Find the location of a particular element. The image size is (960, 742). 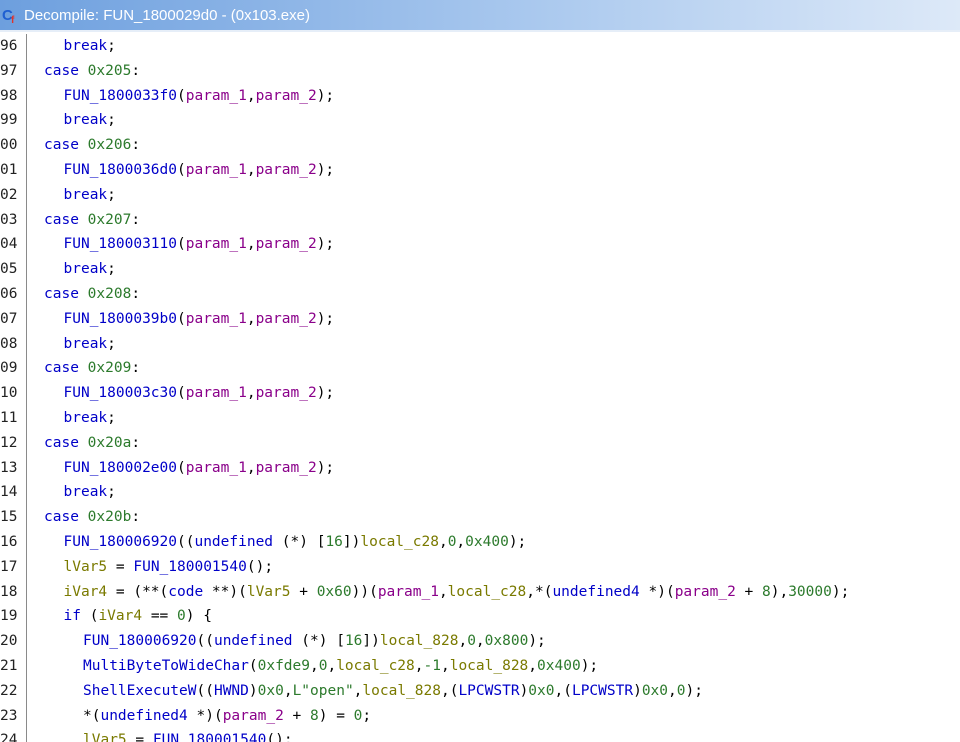

code-text: if (iVar4 == 0) { is located at coordinates (138, 616).